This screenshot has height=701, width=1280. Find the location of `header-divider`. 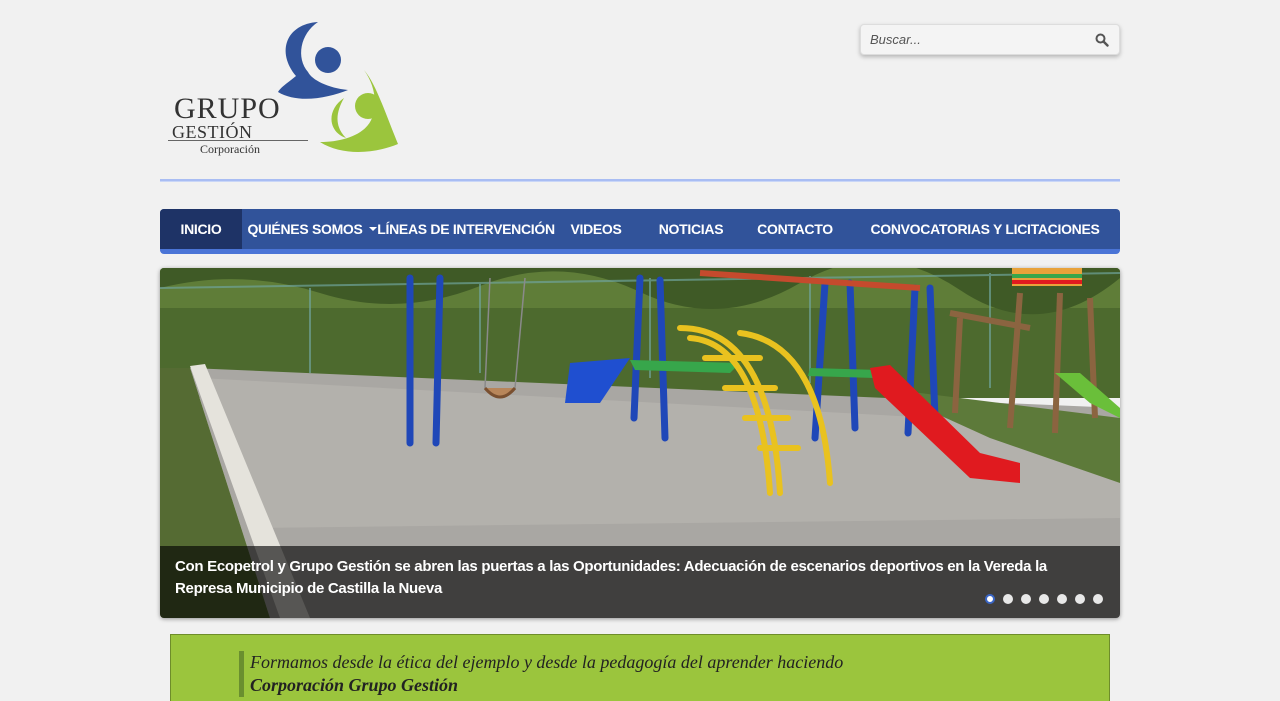

header-divider is located at coordinates (640, 180).